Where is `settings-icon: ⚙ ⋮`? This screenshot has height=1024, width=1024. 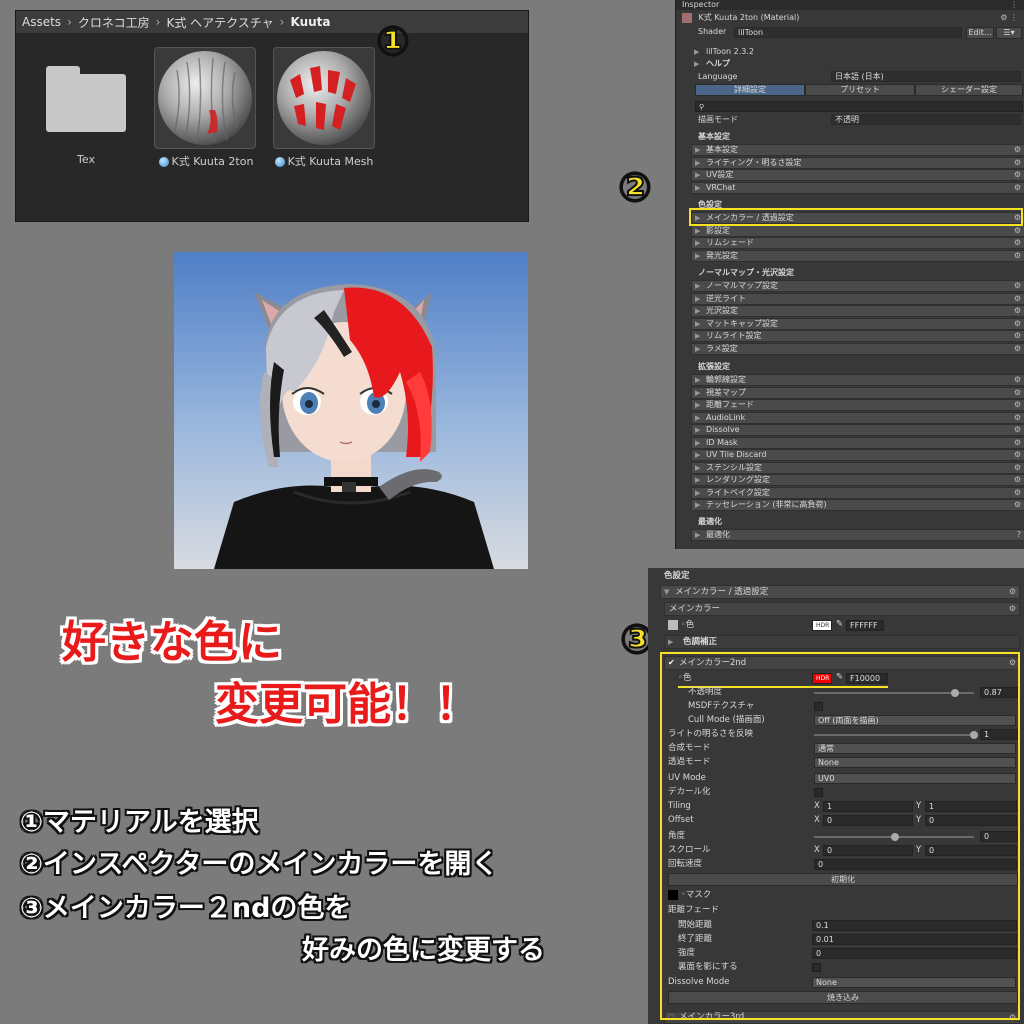
settings-icon: ⚙ ⋮ is located at coordinates (1009, 18).